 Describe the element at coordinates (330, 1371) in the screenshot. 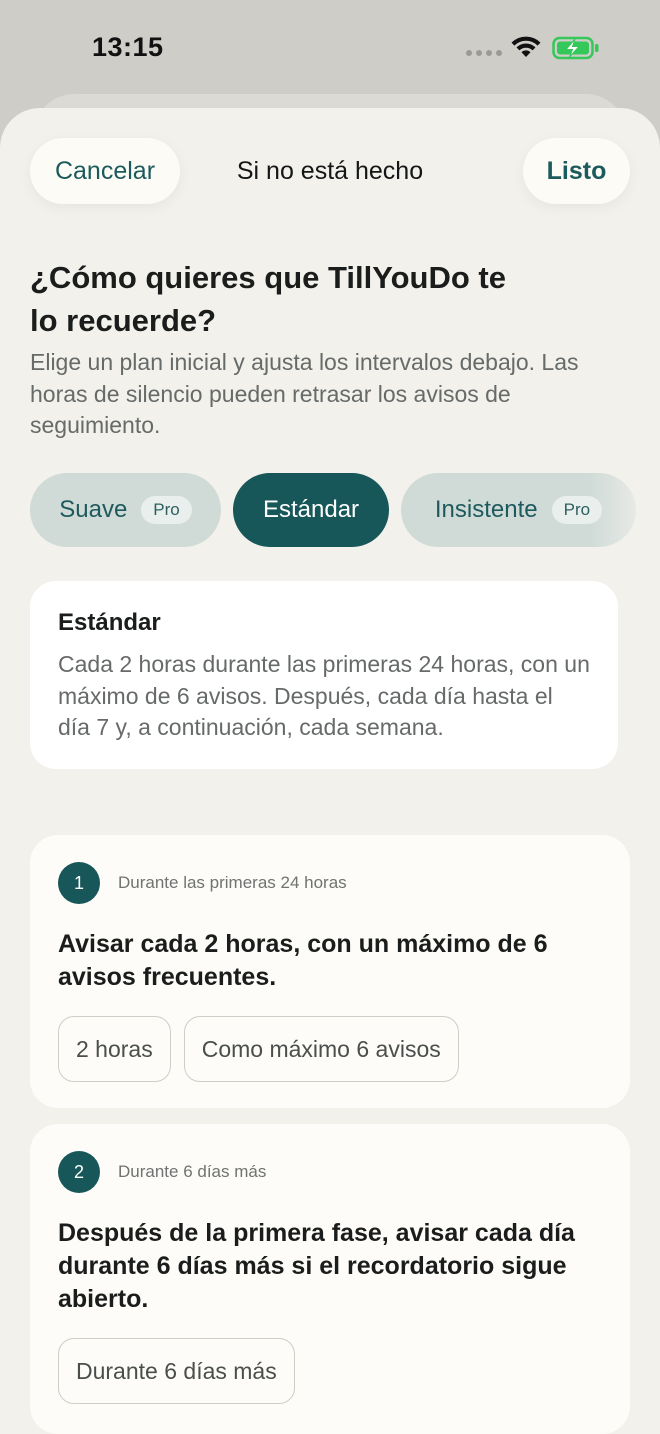

I see `phase-options: Durante 6 días más` at that location.